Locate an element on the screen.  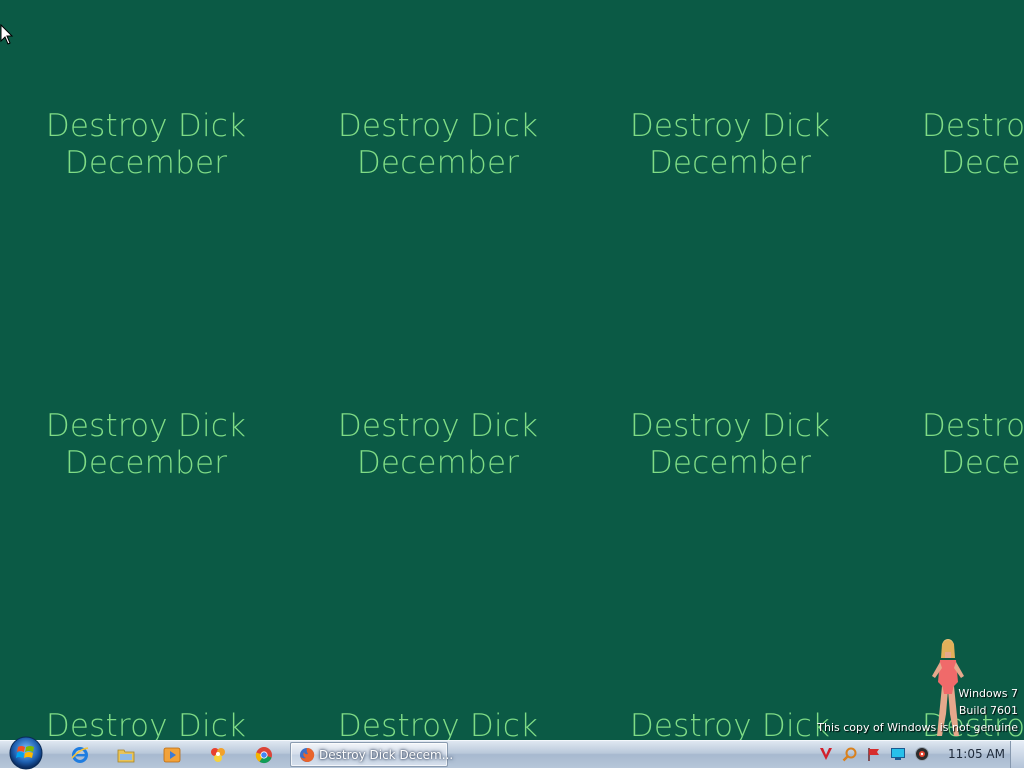
flag-icon is located at coordinates (874, 754).